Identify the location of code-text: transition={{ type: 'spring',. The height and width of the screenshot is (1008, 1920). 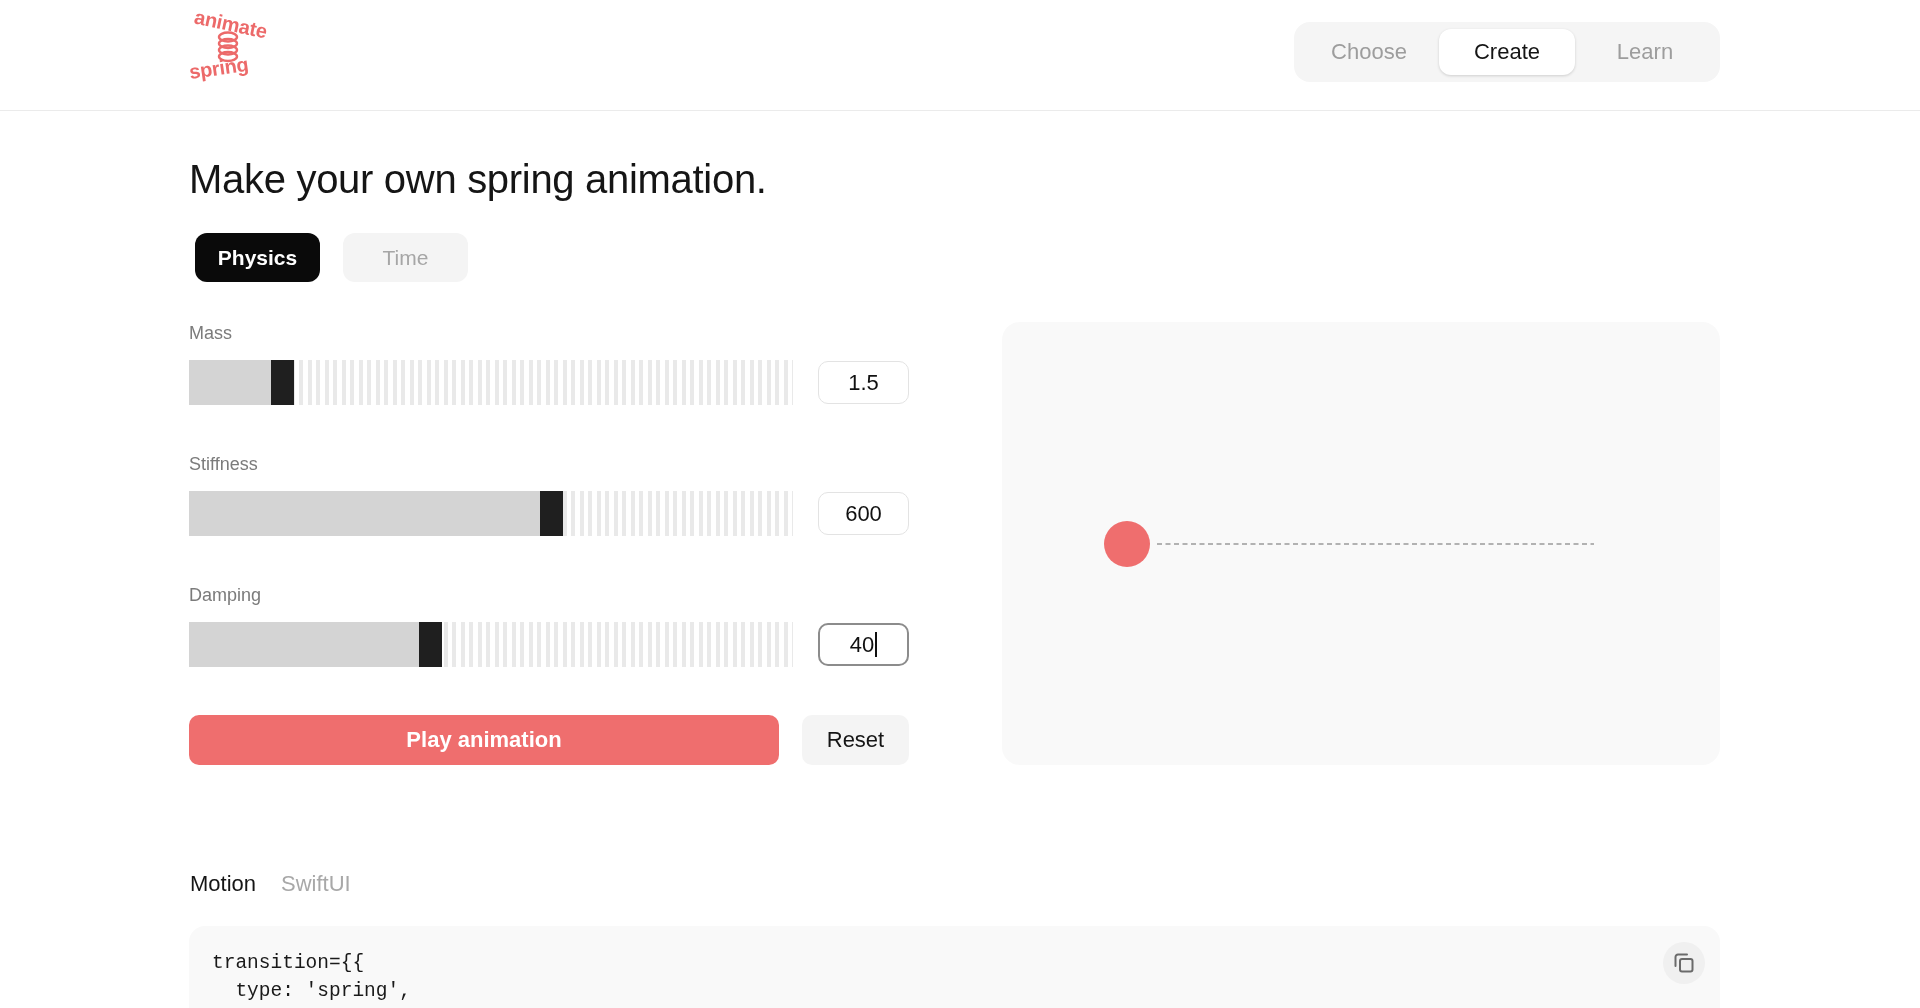
(311, 977).